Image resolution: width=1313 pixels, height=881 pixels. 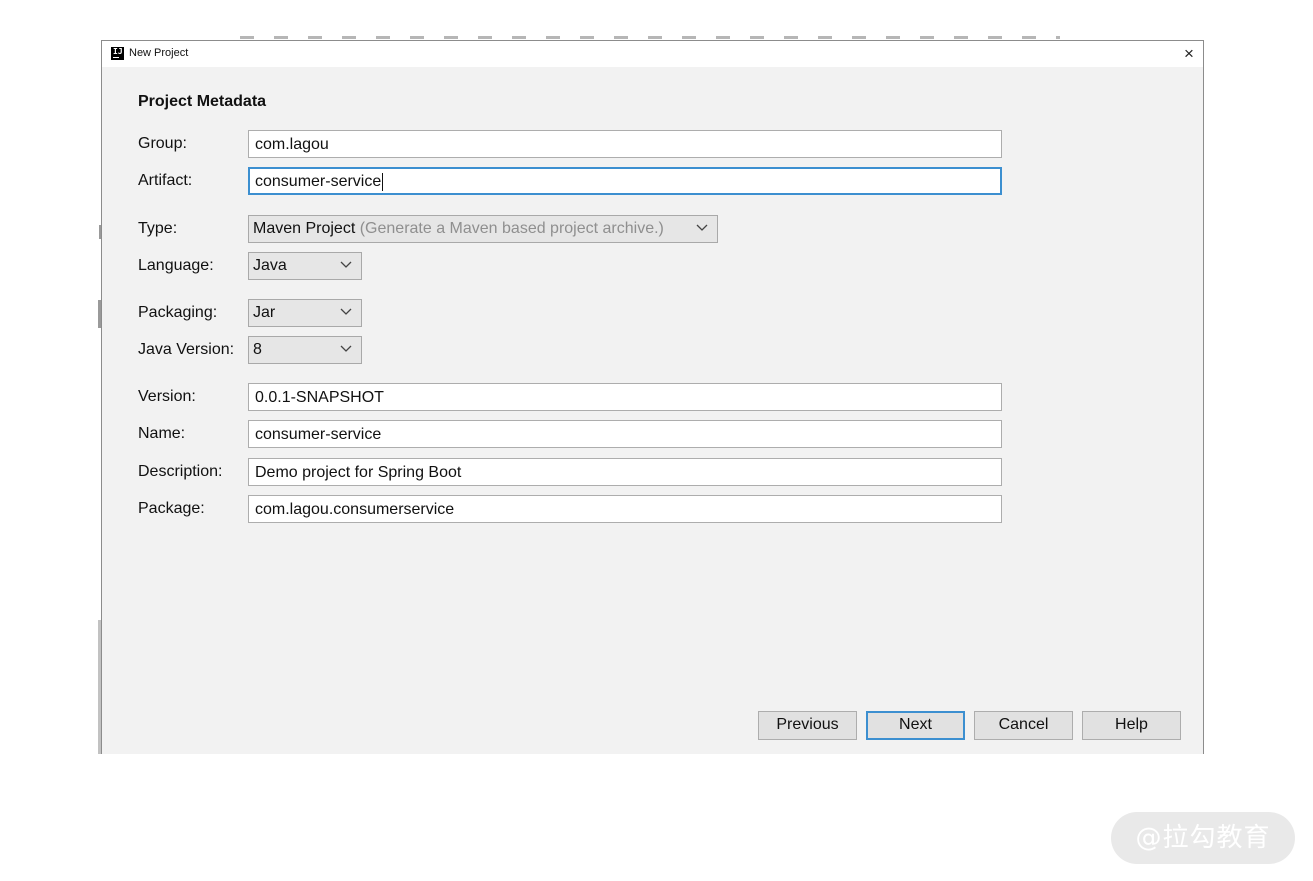 What do you see at coordinates (650, 37) in the screenshot?
I see `background-window-edge` at bounding box center [650, 37].